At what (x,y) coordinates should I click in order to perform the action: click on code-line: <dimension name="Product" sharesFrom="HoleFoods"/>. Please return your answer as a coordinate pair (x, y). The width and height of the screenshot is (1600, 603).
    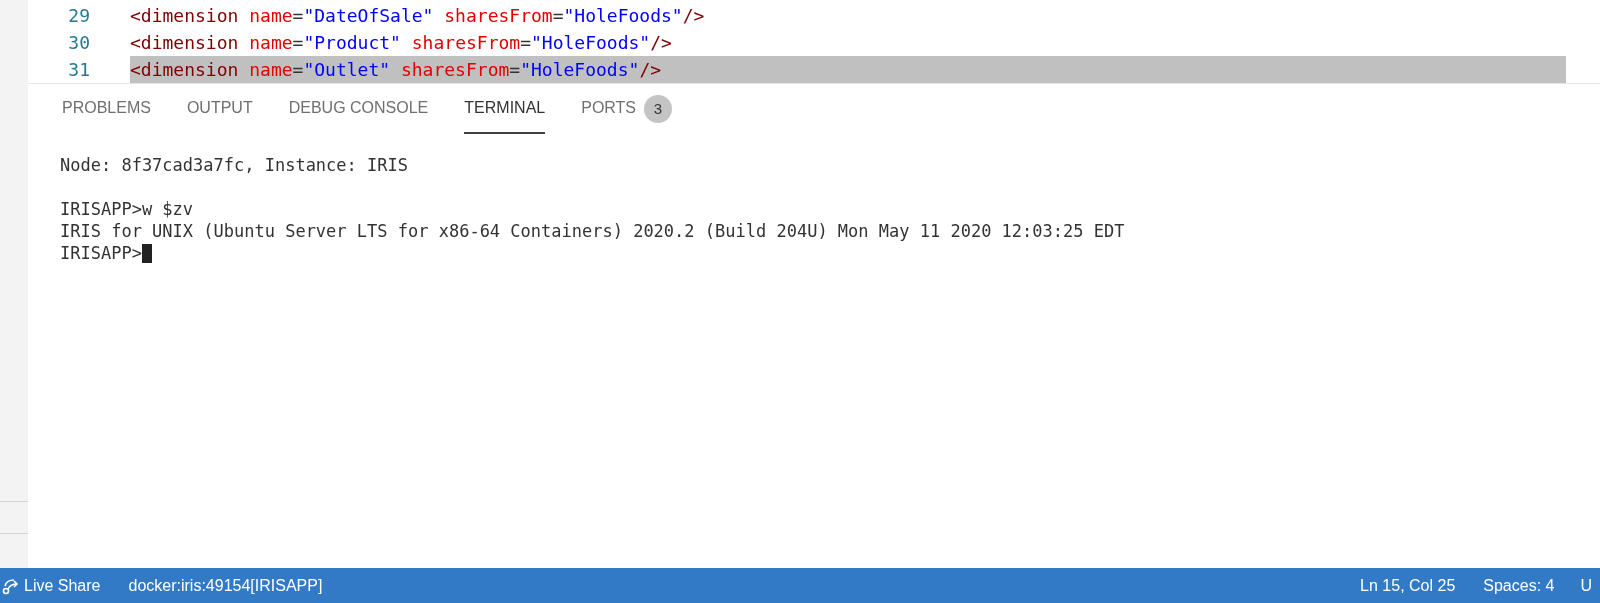
    Looking at the image, I should click on (401, 43).